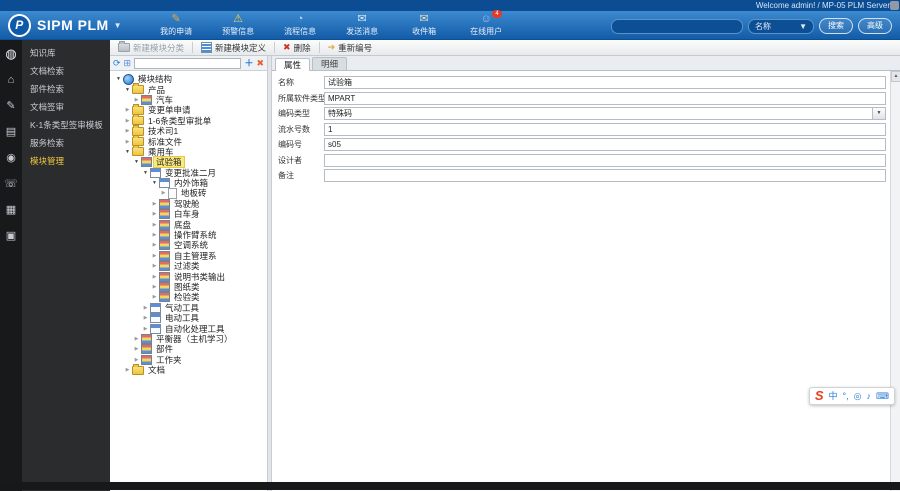 Image resolution: width=900 pixels, height=491 pixels. What do you see at coordinates (781, 26) in the screenshot?
I see `search-scope-dropdown: 名称 ▼` at bounding box center [781, 26].